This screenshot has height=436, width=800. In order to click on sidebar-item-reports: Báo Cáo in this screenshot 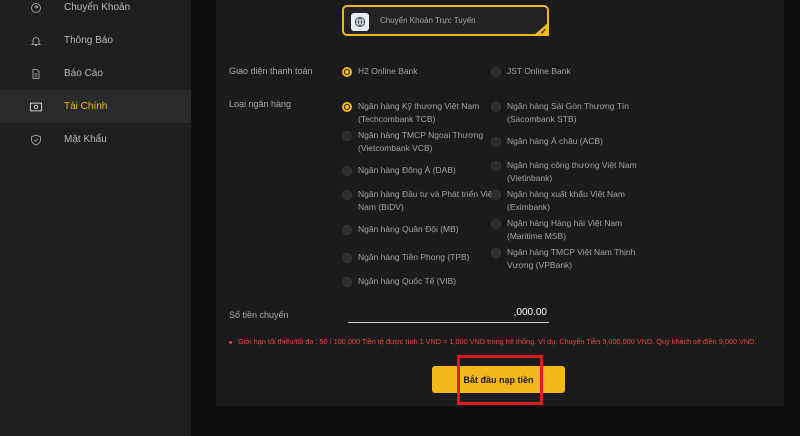, I will do `click(95, 73)`.